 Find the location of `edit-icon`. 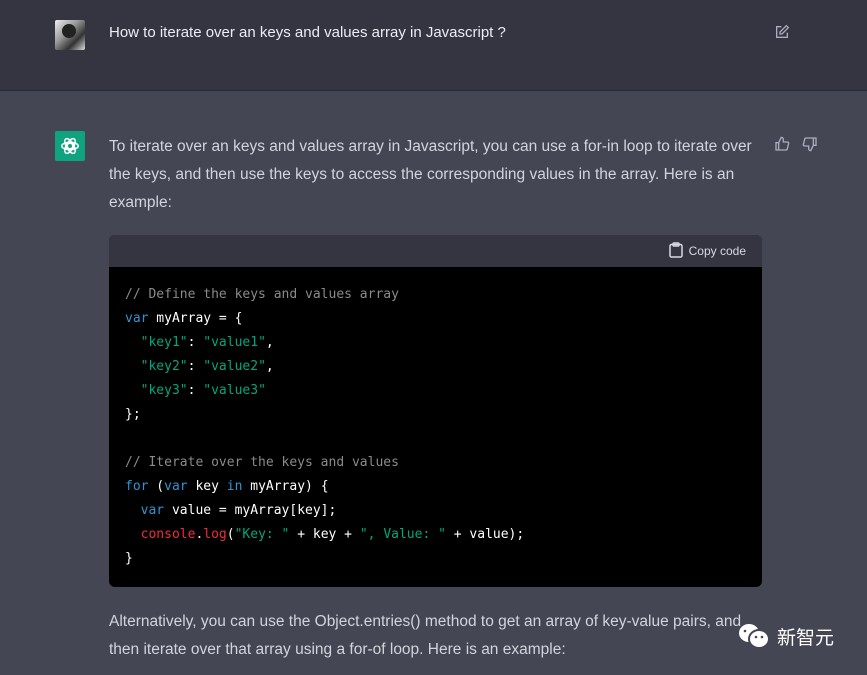

edit-icon is located at coordinates (782, 34).